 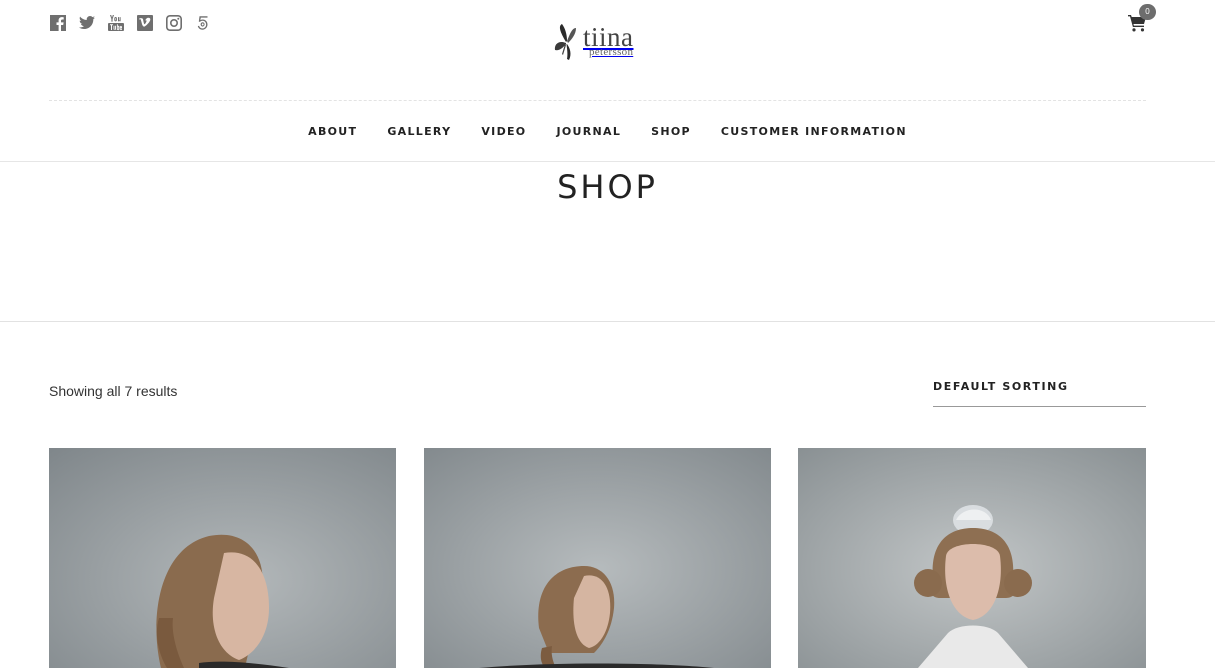 What do you see at coordinates (419, 131) in the screenshot?
I see `nav-gallery: GALLERY` at bounding box center [419, 131].